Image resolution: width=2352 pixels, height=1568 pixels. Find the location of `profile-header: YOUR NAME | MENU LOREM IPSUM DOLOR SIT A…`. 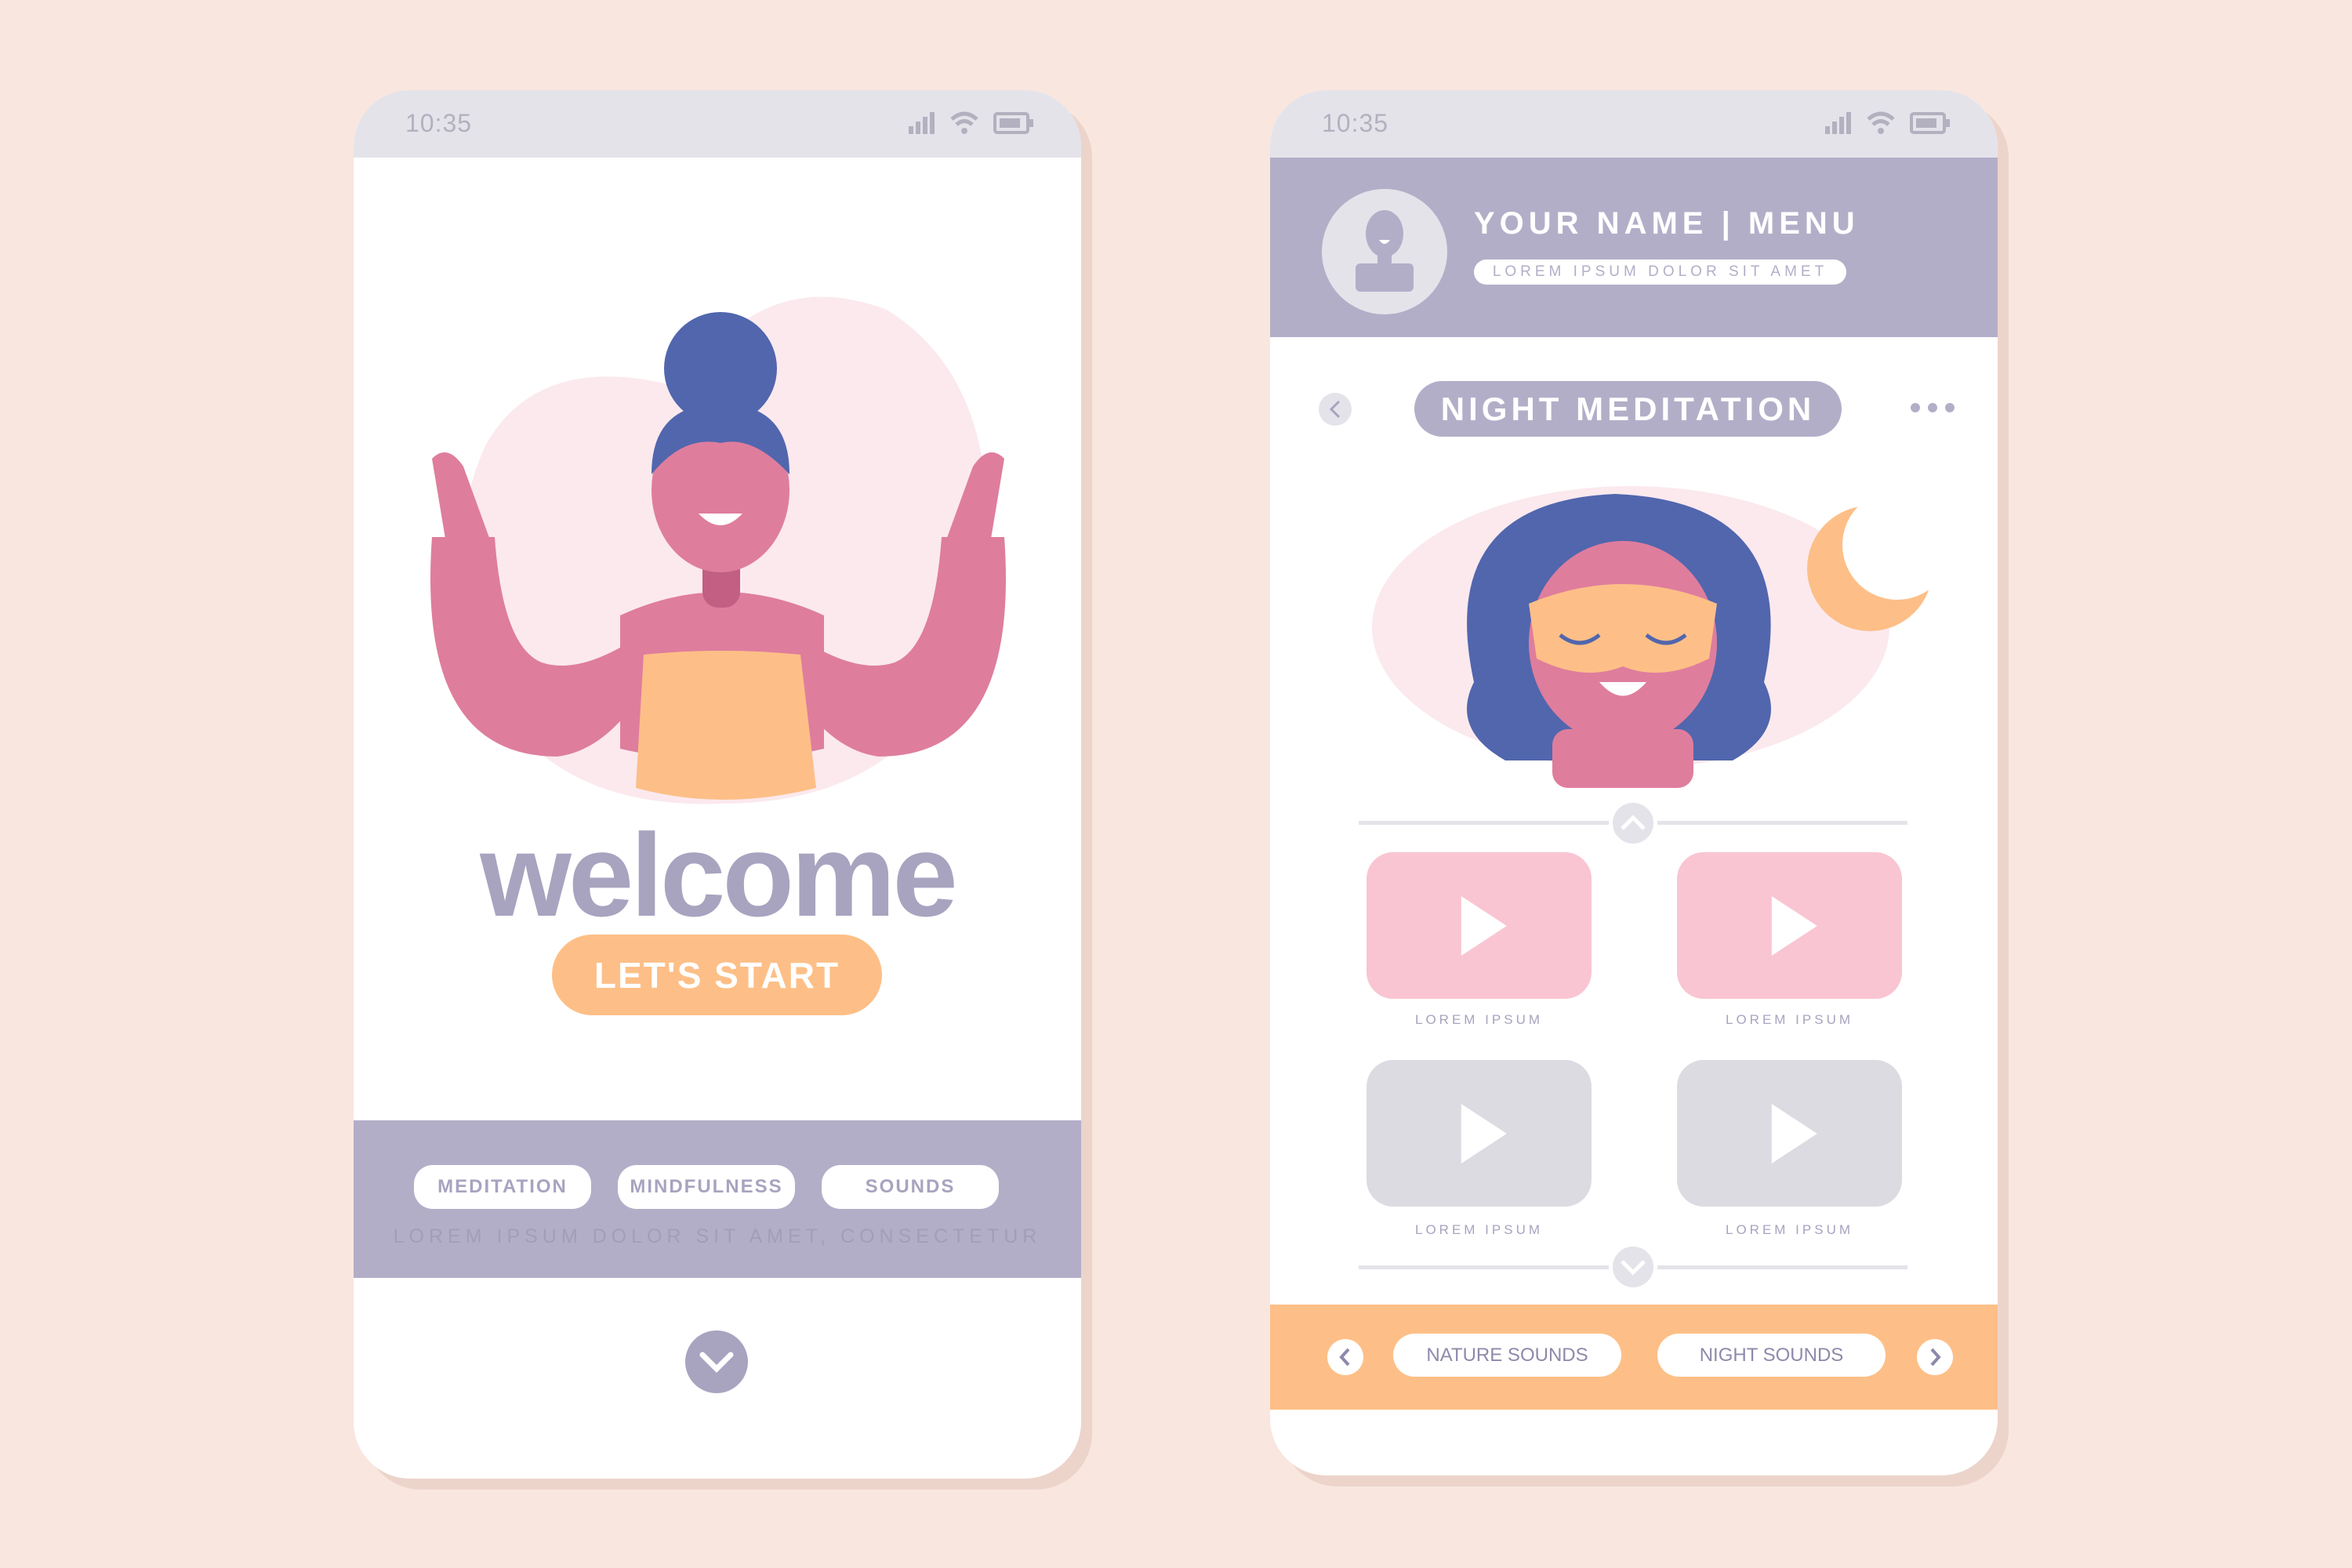

profile-header: YOUR NAME | MENU LOREM IPSUM DOLOR SIT A… is located at coordinates (1634, 248).